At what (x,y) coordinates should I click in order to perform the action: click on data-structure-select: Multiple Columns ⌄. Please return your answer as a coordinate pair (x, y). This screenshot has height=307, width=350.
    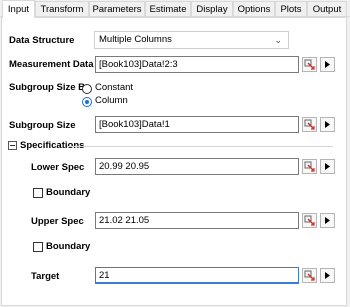
    Looking at the image, I should click on (191, 40).